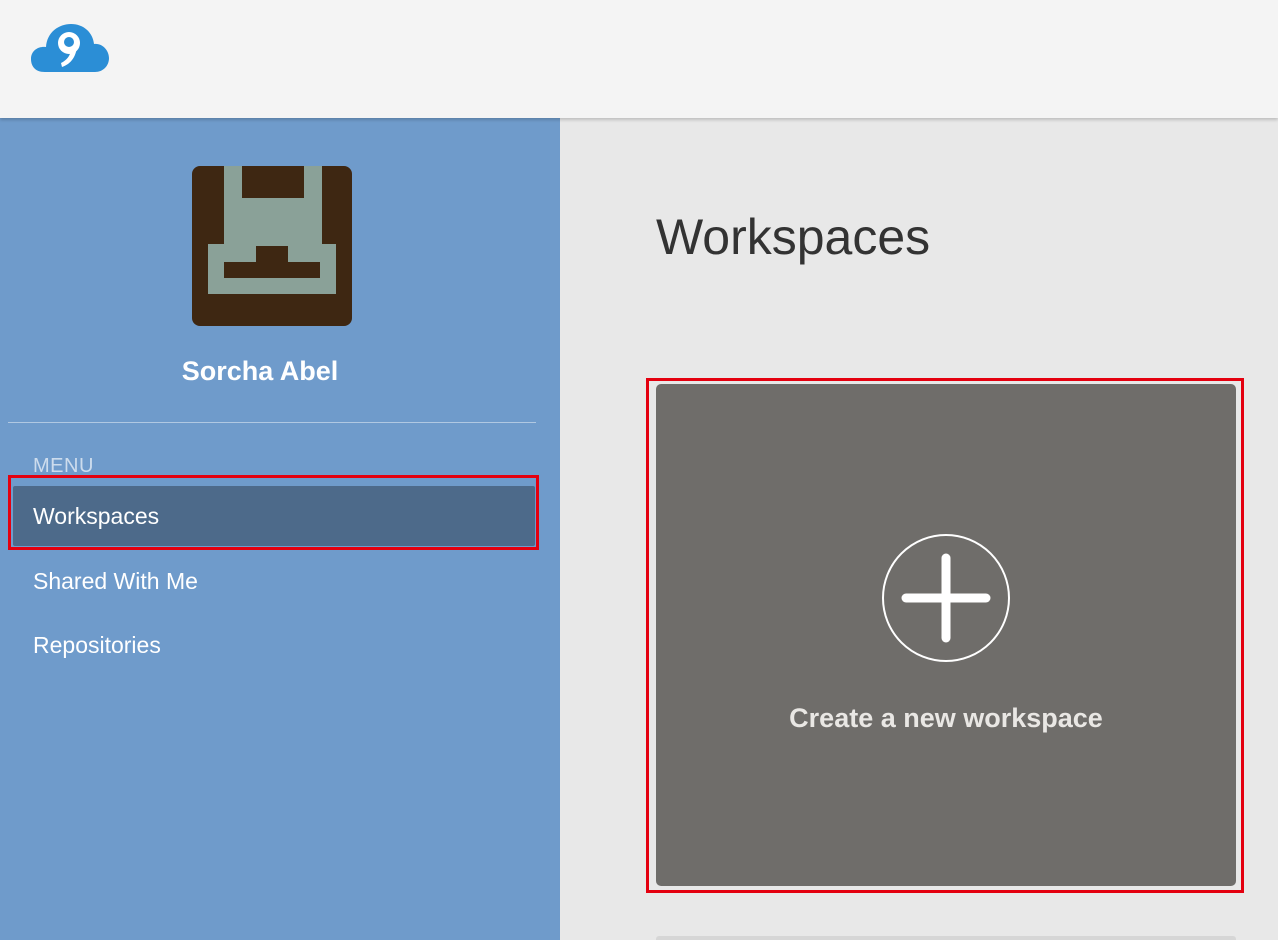 The height and width of the screenshot is (940, 1278). Describe the element at coordinates (115, 581) in the screenshot. I see `sidebar-item-label: Shared With Me` at that location.